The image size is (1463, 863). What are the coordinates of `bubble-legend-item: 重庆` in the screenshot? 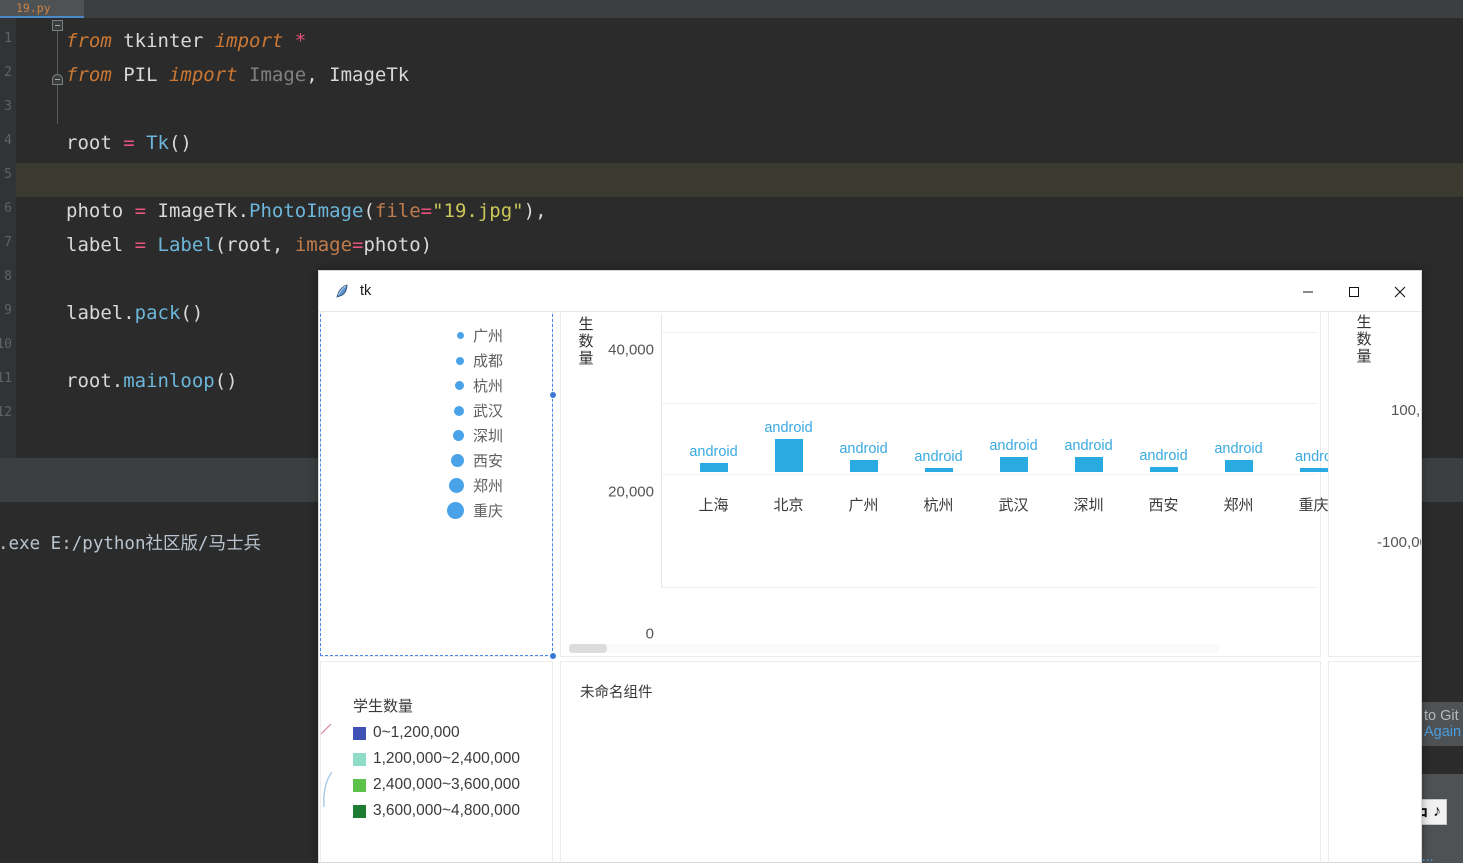 It's located at (475, 510).